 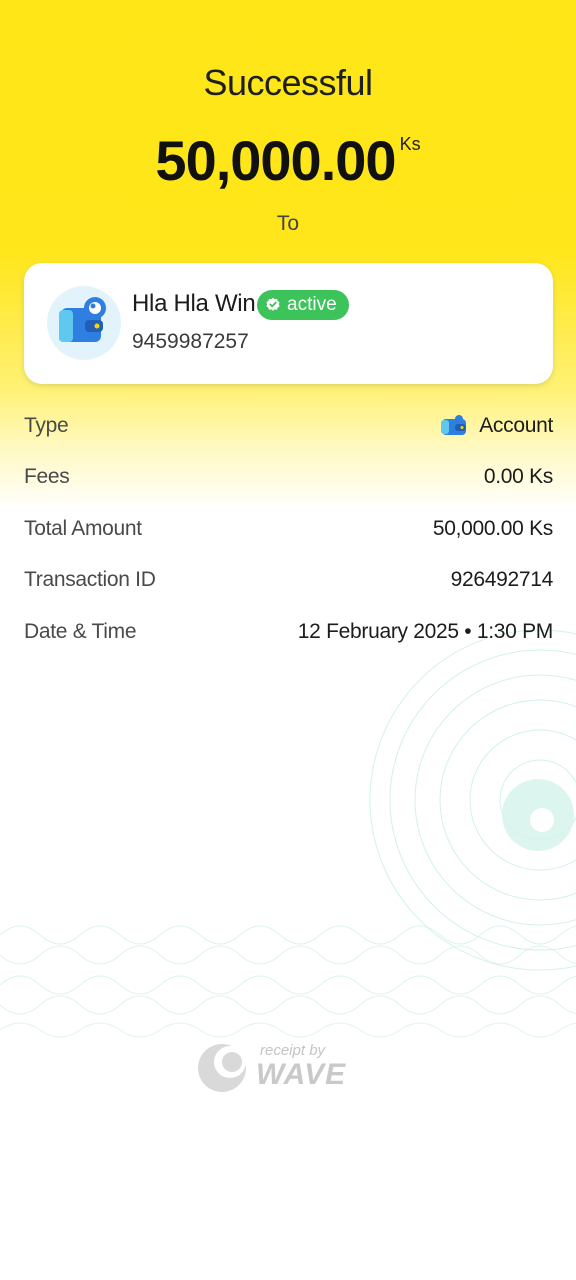 I want to click on to-label: To, so click(x=288, y=223).